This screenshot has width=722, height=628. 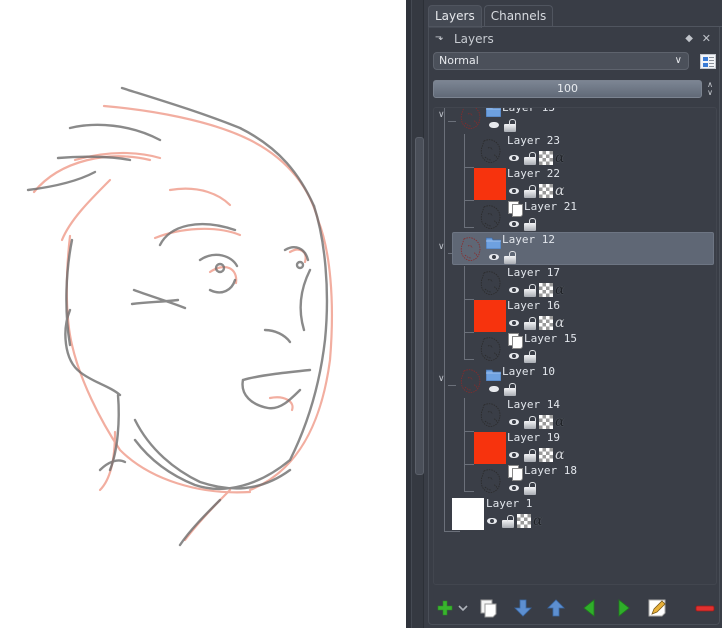 I want to click on layer-row: ∨ Layer 10, so click(x=575, y=381).